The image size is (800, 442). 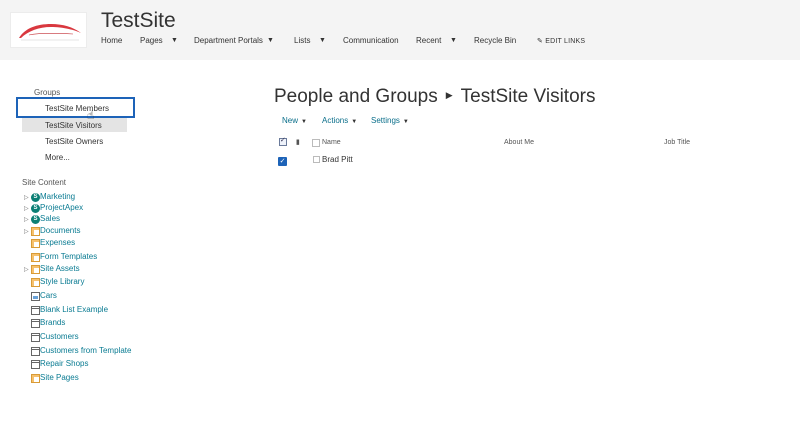 I want to click on topnav-communication: Communication, so click(x=371, y=40).